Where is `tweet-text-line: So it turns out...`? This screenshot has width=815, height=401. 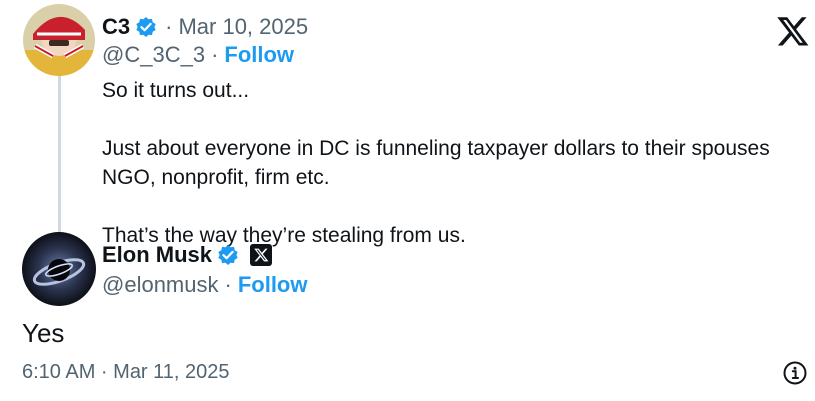
tweet-text-line: So it turns out... is located at coordinates (176, 90).